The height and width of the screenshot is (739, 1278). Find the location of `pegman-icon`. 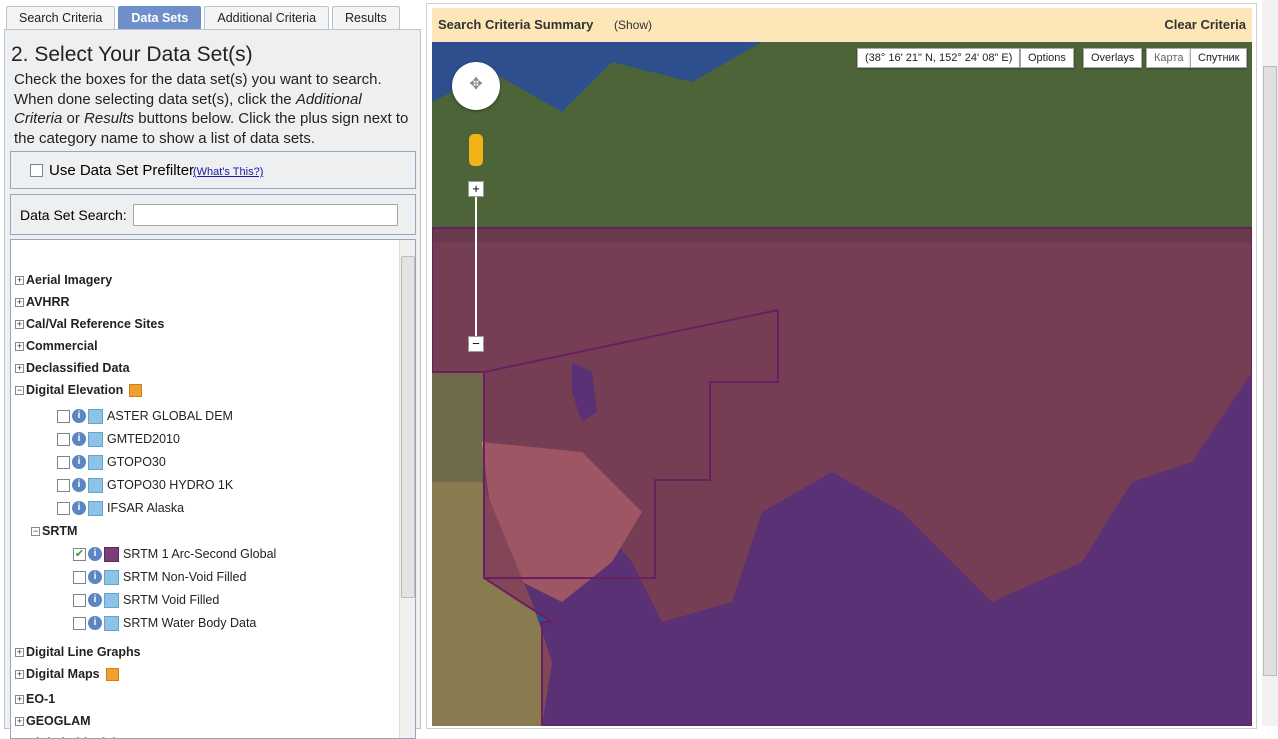

pegman-icon is located at coordinates (476, 150).